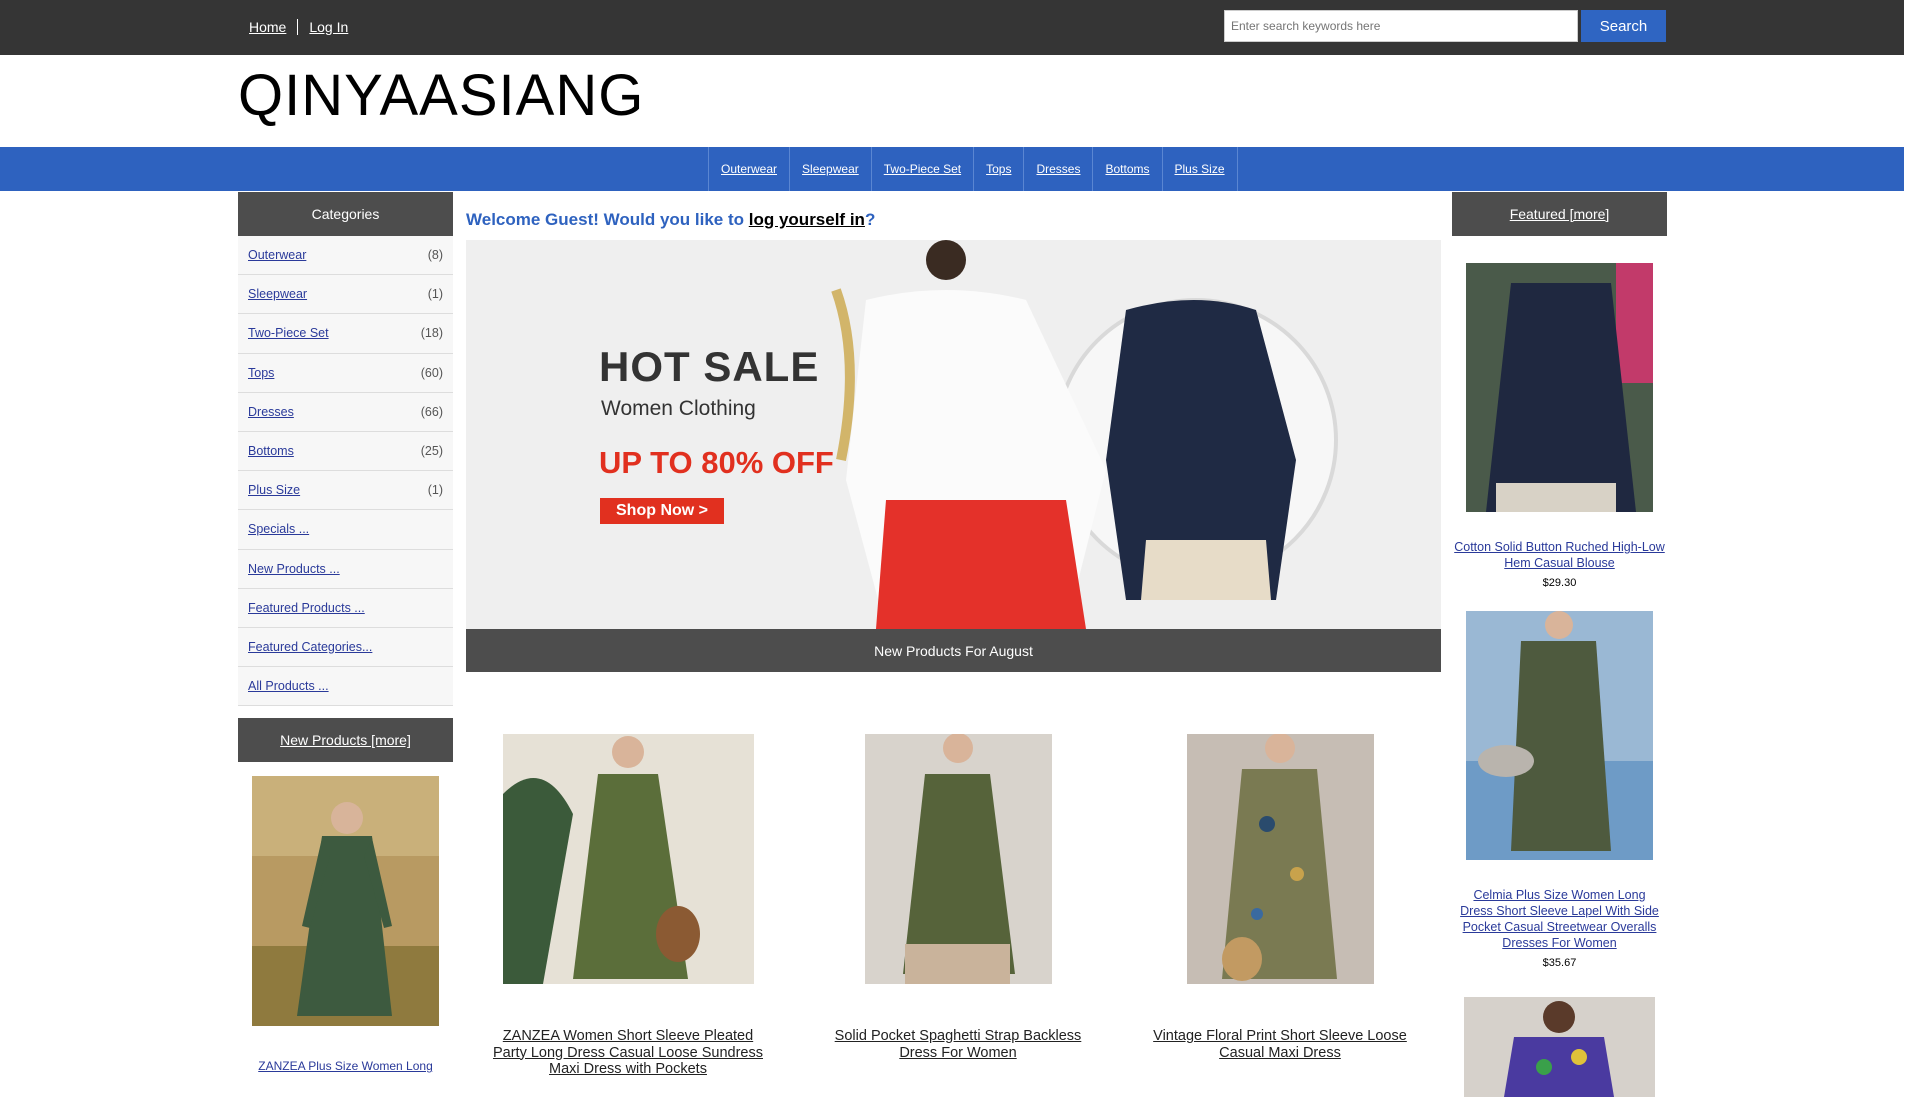 This screenshot has width=1920, height=1100. Describe the element at coordinates (1559, 583) in the screenshot. I see `featured-price: $29.30` at that location.